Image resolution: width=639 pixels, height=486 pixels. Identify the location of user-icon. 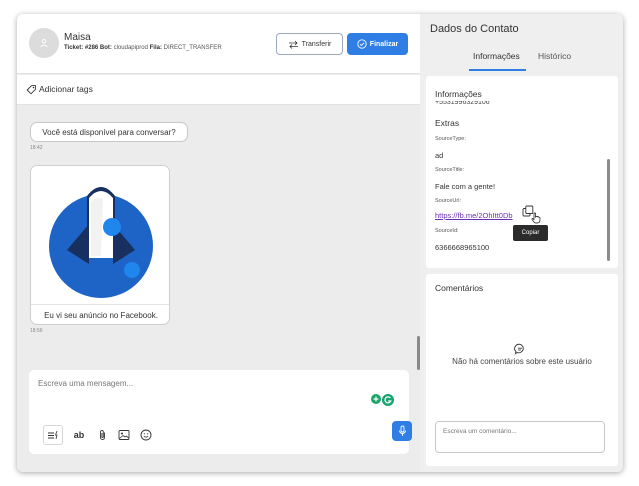
(44, 43).